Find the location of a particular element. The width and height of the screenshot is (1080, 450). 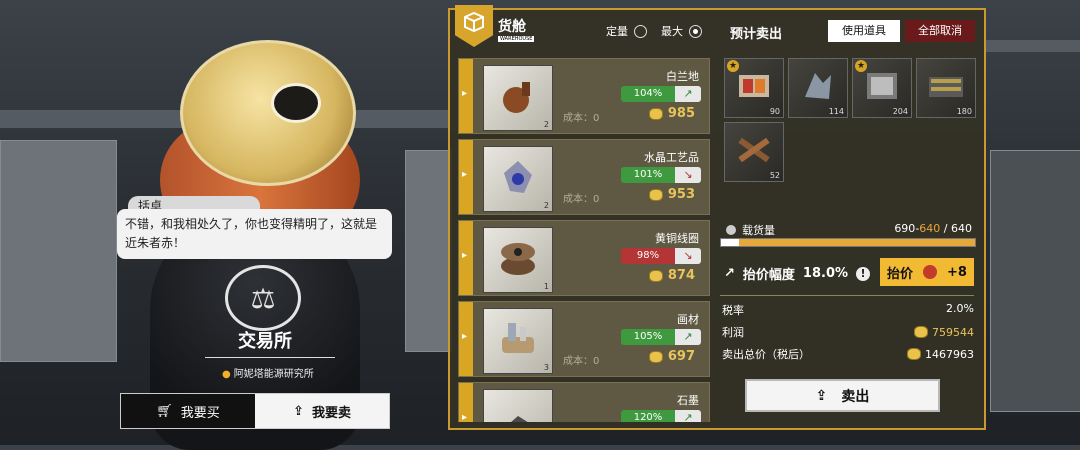

price-percent: 105% is located at coordinates (648, 336).